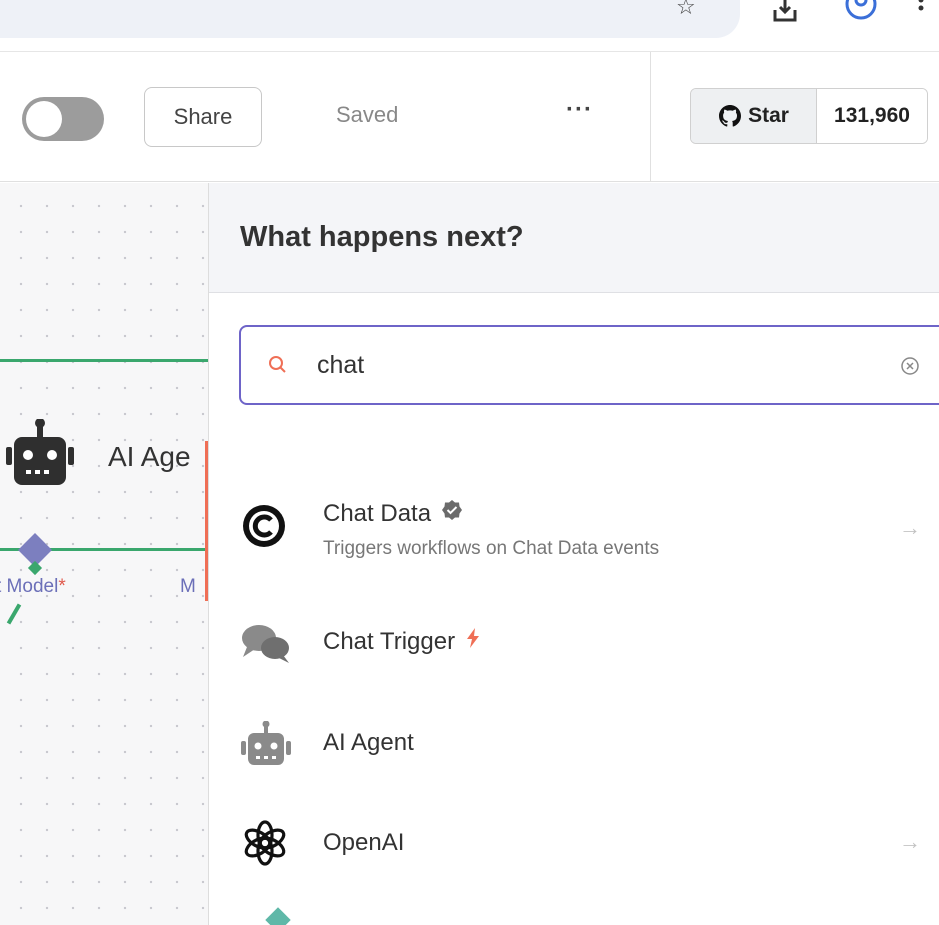 This screenshot has height=925, width=939. I want to click on more-options-button: ···, so click(579, 110).